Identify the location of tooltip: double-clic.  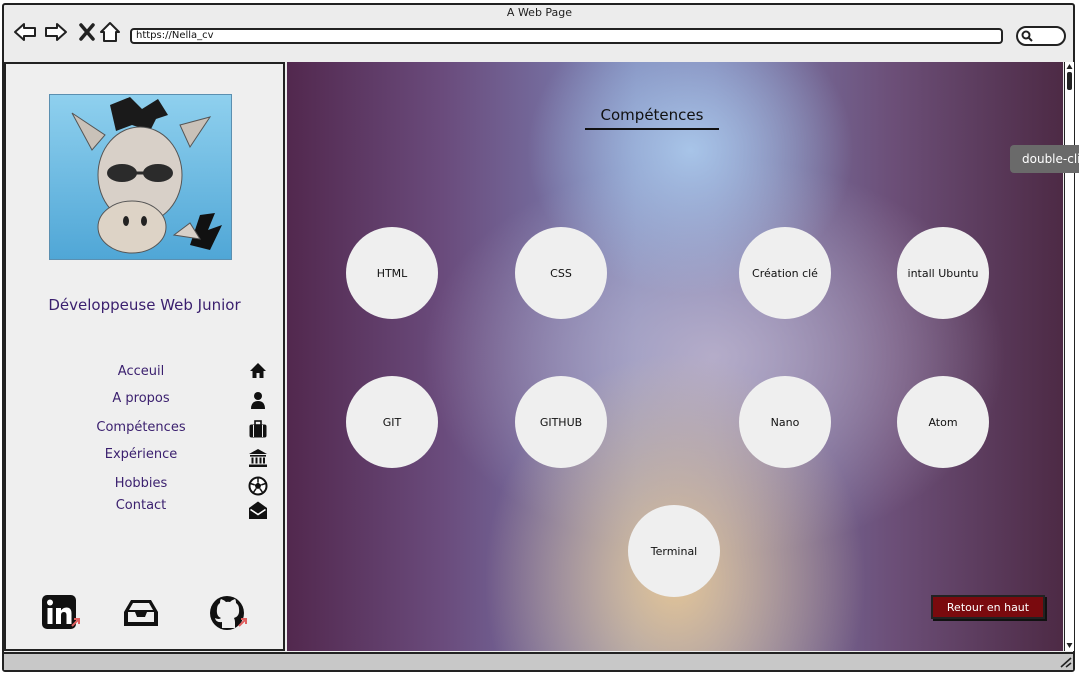
(1044, 159).